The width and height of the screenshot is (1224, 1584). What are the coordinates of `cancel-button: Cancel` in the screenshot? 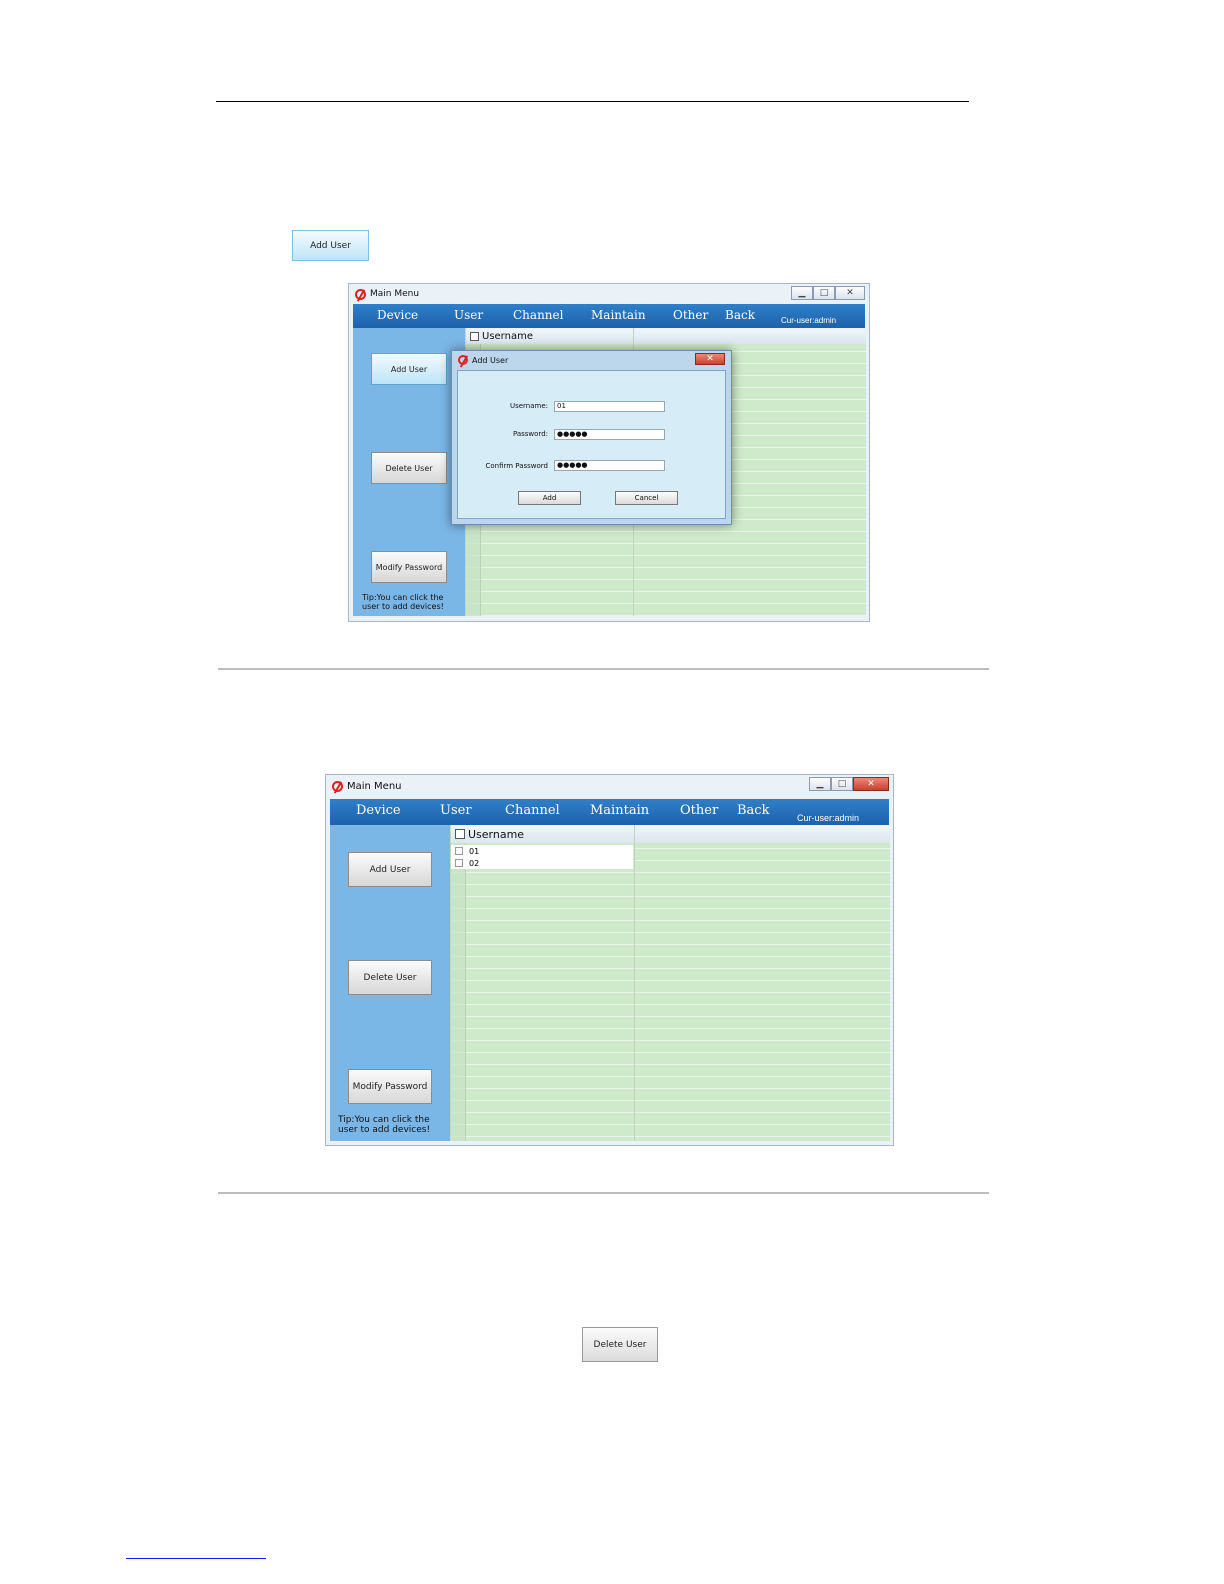 It's located at (646, 498).